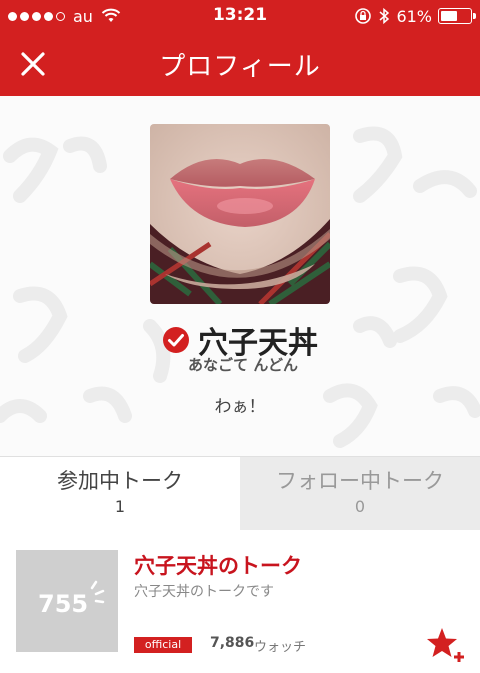 This screenshot has height=673, width=480. I want to click on talk-tabs: 参加中トーク 1 フォロー中トーク 0, so click(240, 493).